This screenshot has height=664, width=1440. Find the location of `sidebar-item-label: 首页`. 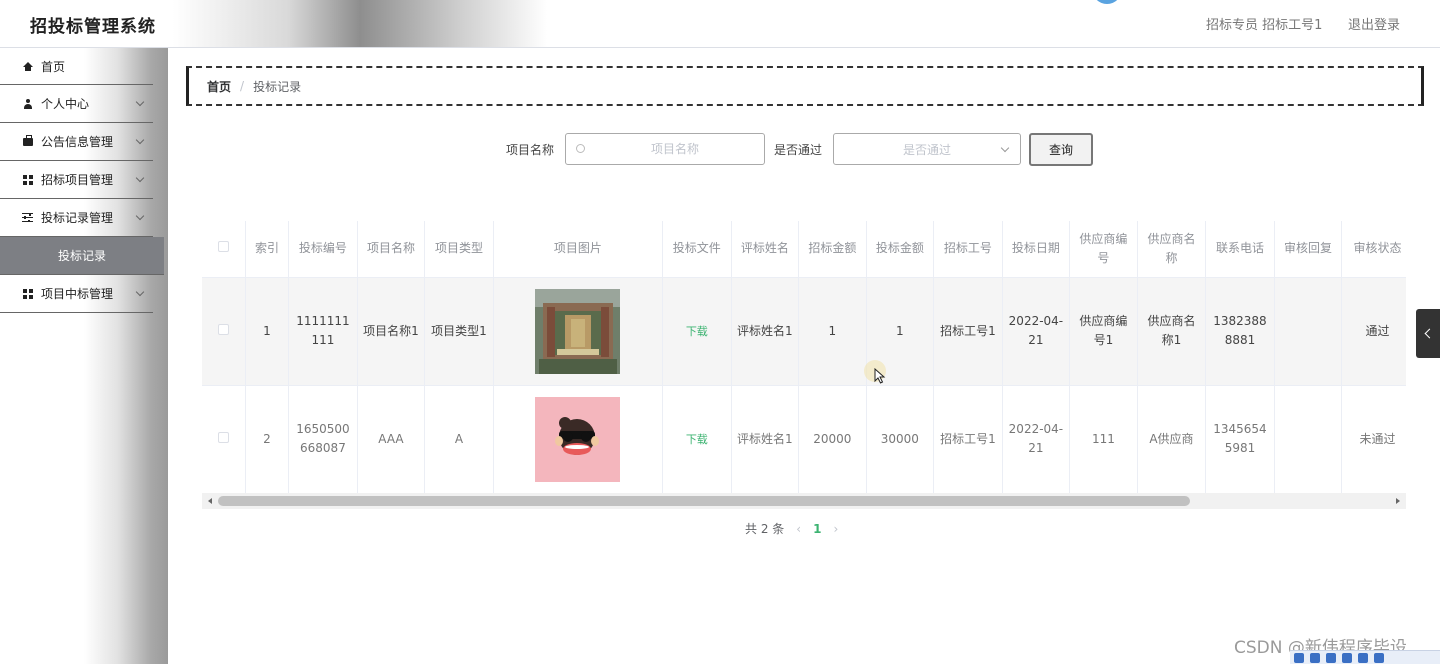

sidebar-item-label: 首页 is located at coordinates (53, 66).